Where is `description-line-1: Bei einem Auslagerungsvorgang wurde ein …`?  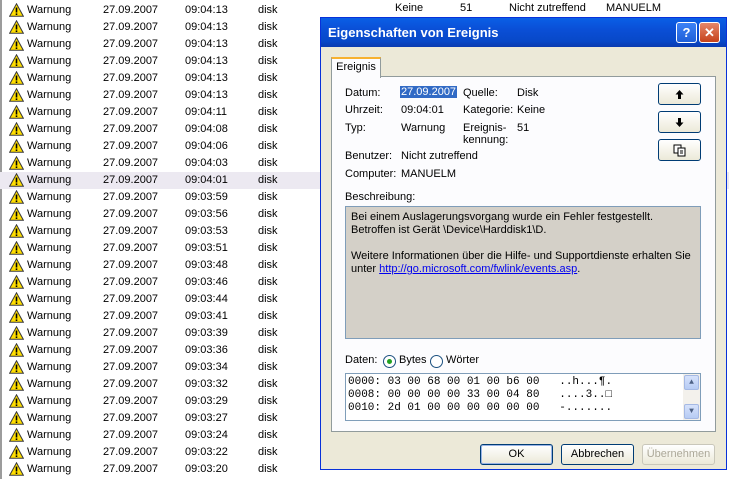
description-line-1: Bei einem Auslagerungsvorgang wurde ein … is located at coordinates (502, 223).